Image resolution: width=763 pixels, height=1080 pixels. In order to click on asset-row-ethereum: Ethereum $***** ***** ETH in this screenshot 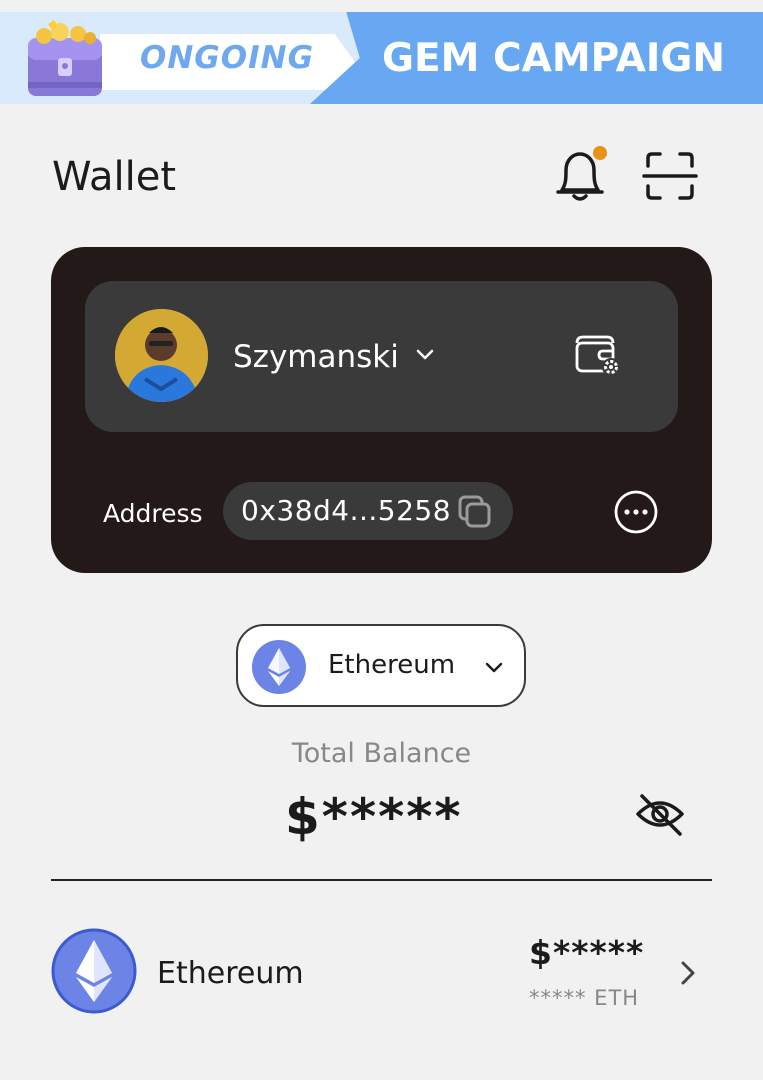, I will do `click(381, 973)`.